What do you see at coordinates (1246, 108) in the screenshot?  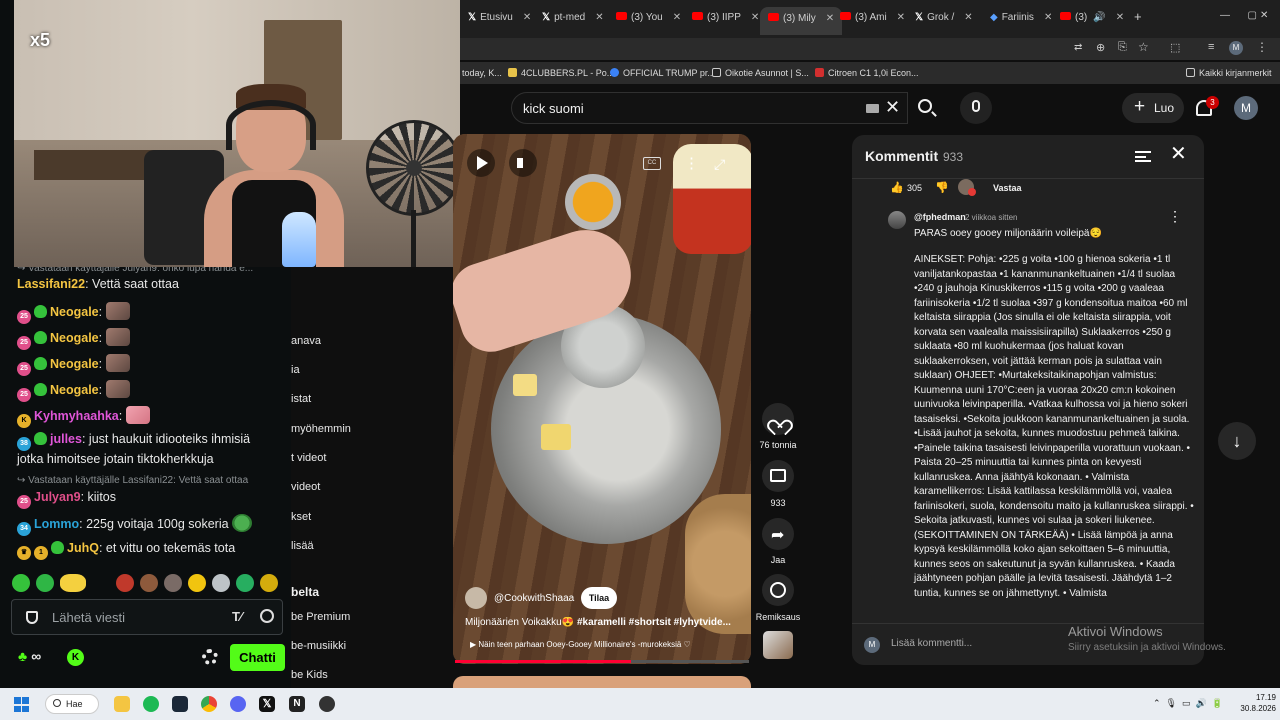 I see `account-avatar: M` at bounding box center [1246, 108].